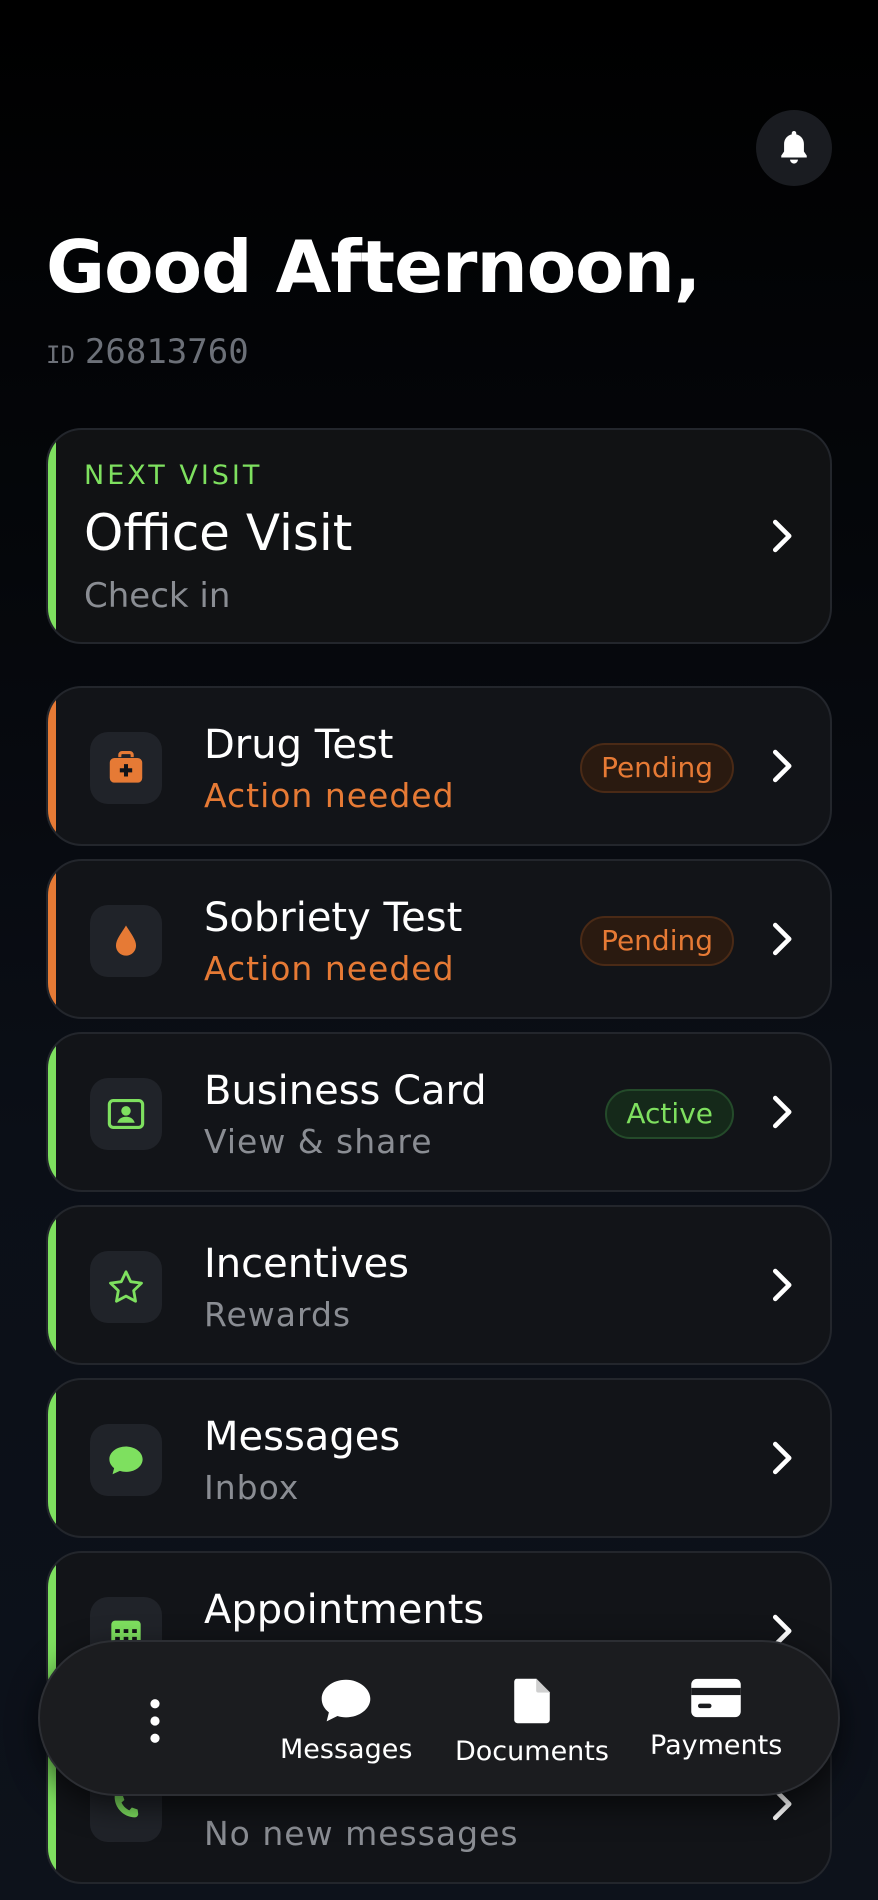  I want to click on nav-messages: Messages, so click(346, 1720).